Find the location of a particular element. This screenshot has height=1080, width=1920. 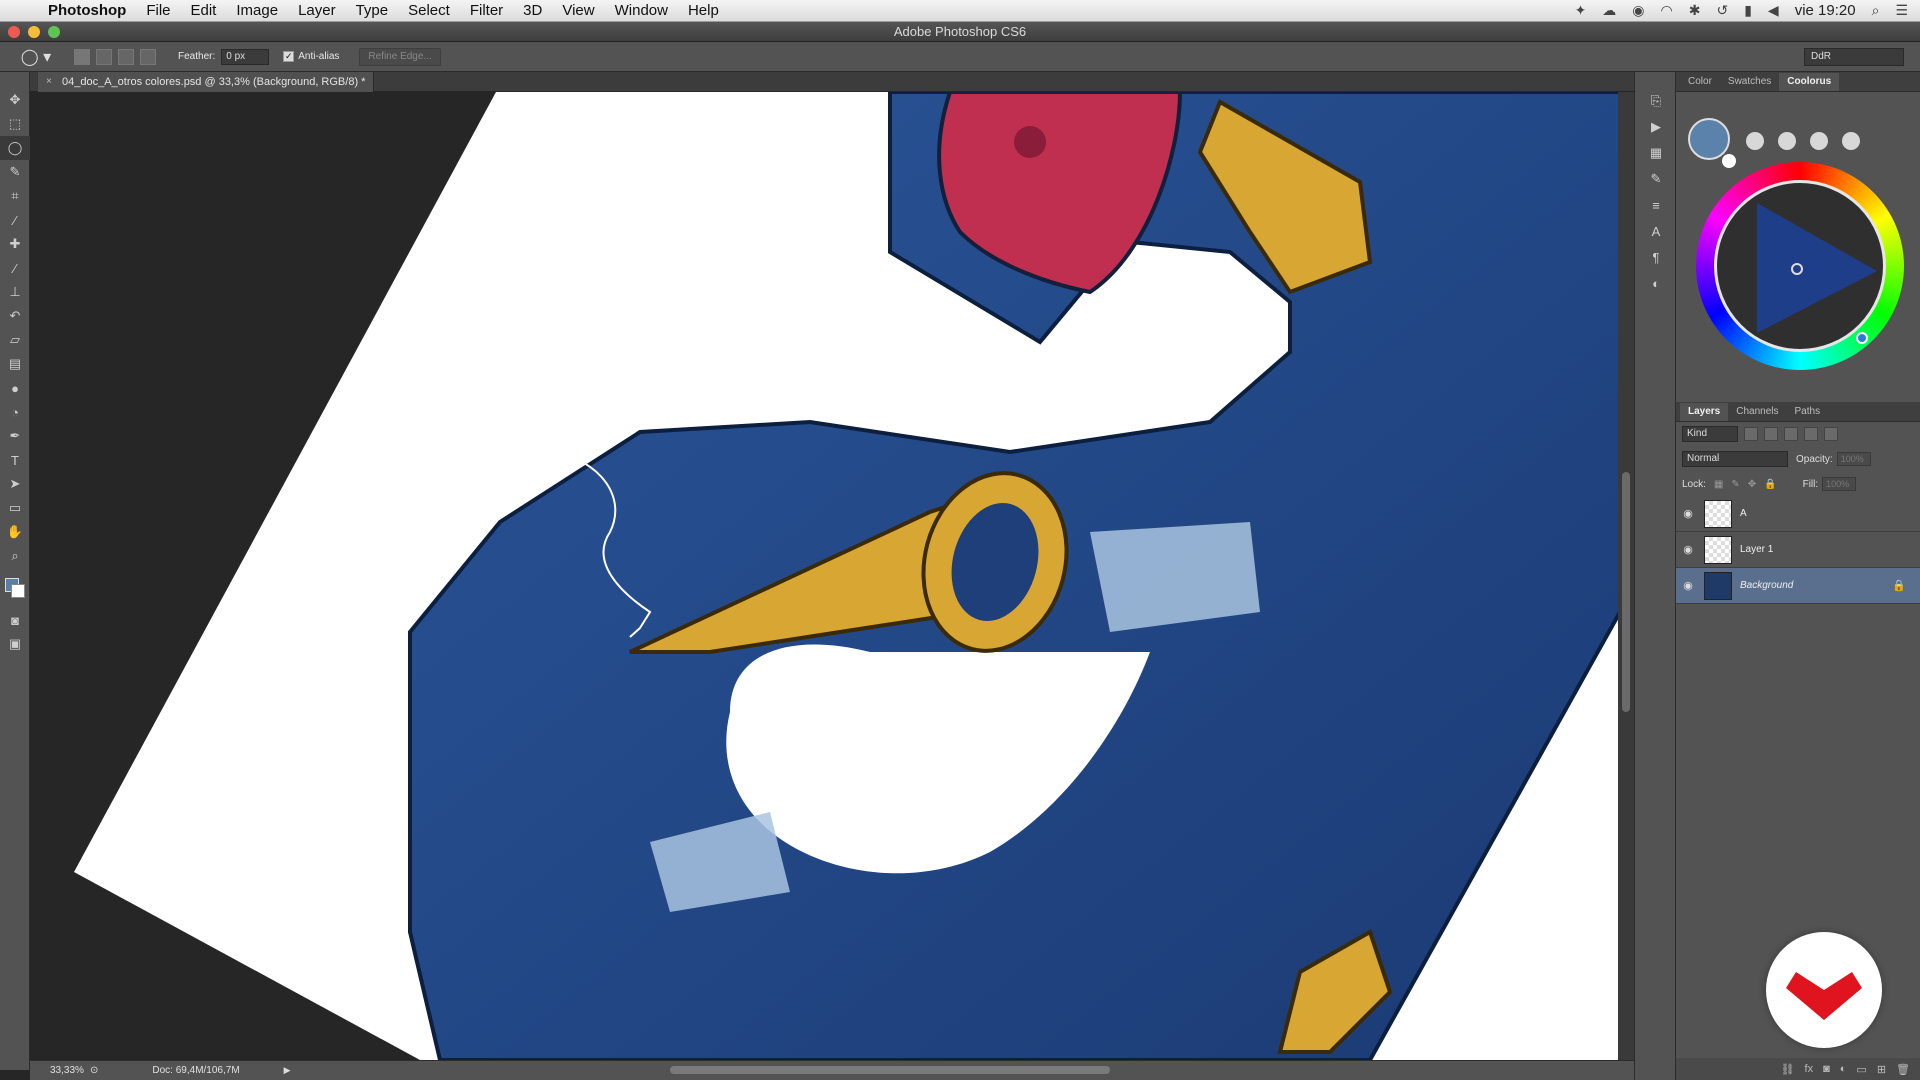

dodge-tool-icon: ◔ is located at coordinates (15, 412).